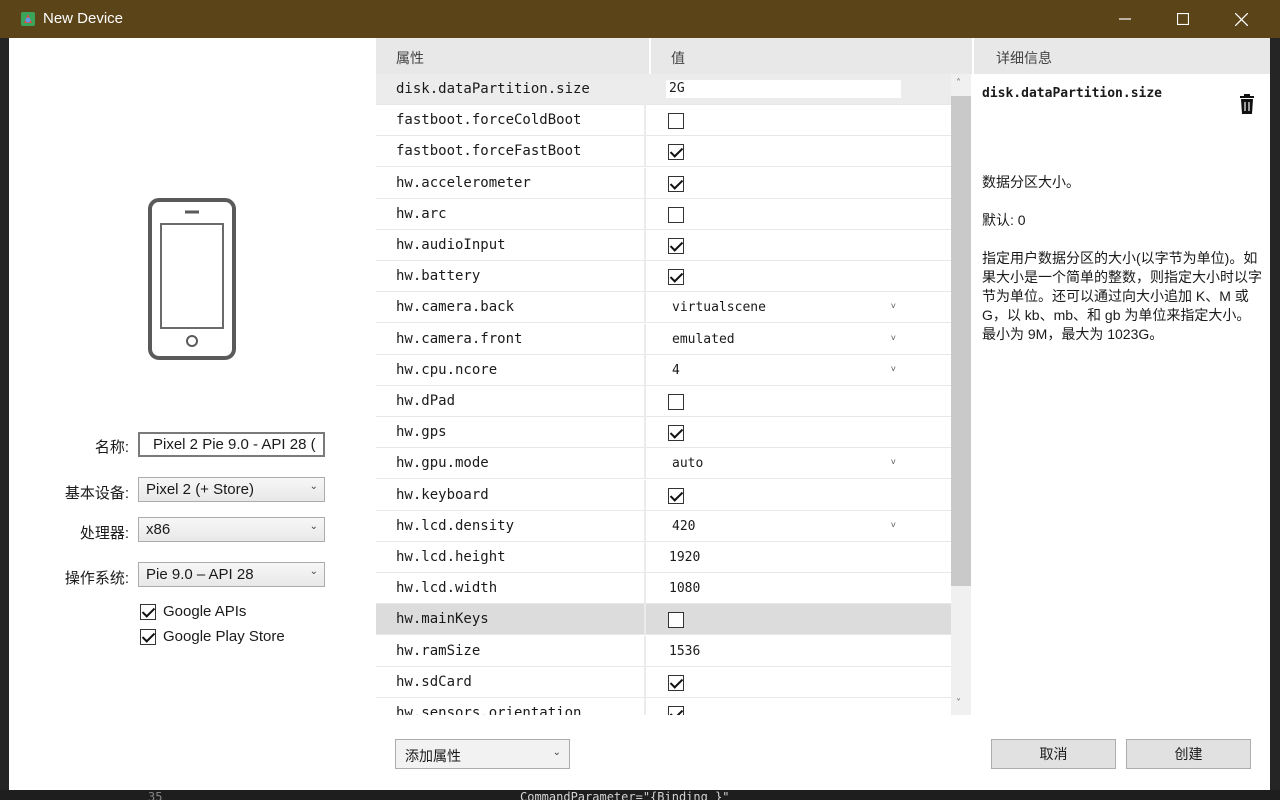 Image resolution: width=1280 pixels, height=800 pixels. Describe the element at coordinates (200, 574) in the screenshot. I see `os-value: Pie 9.0 – API 28` at that location.